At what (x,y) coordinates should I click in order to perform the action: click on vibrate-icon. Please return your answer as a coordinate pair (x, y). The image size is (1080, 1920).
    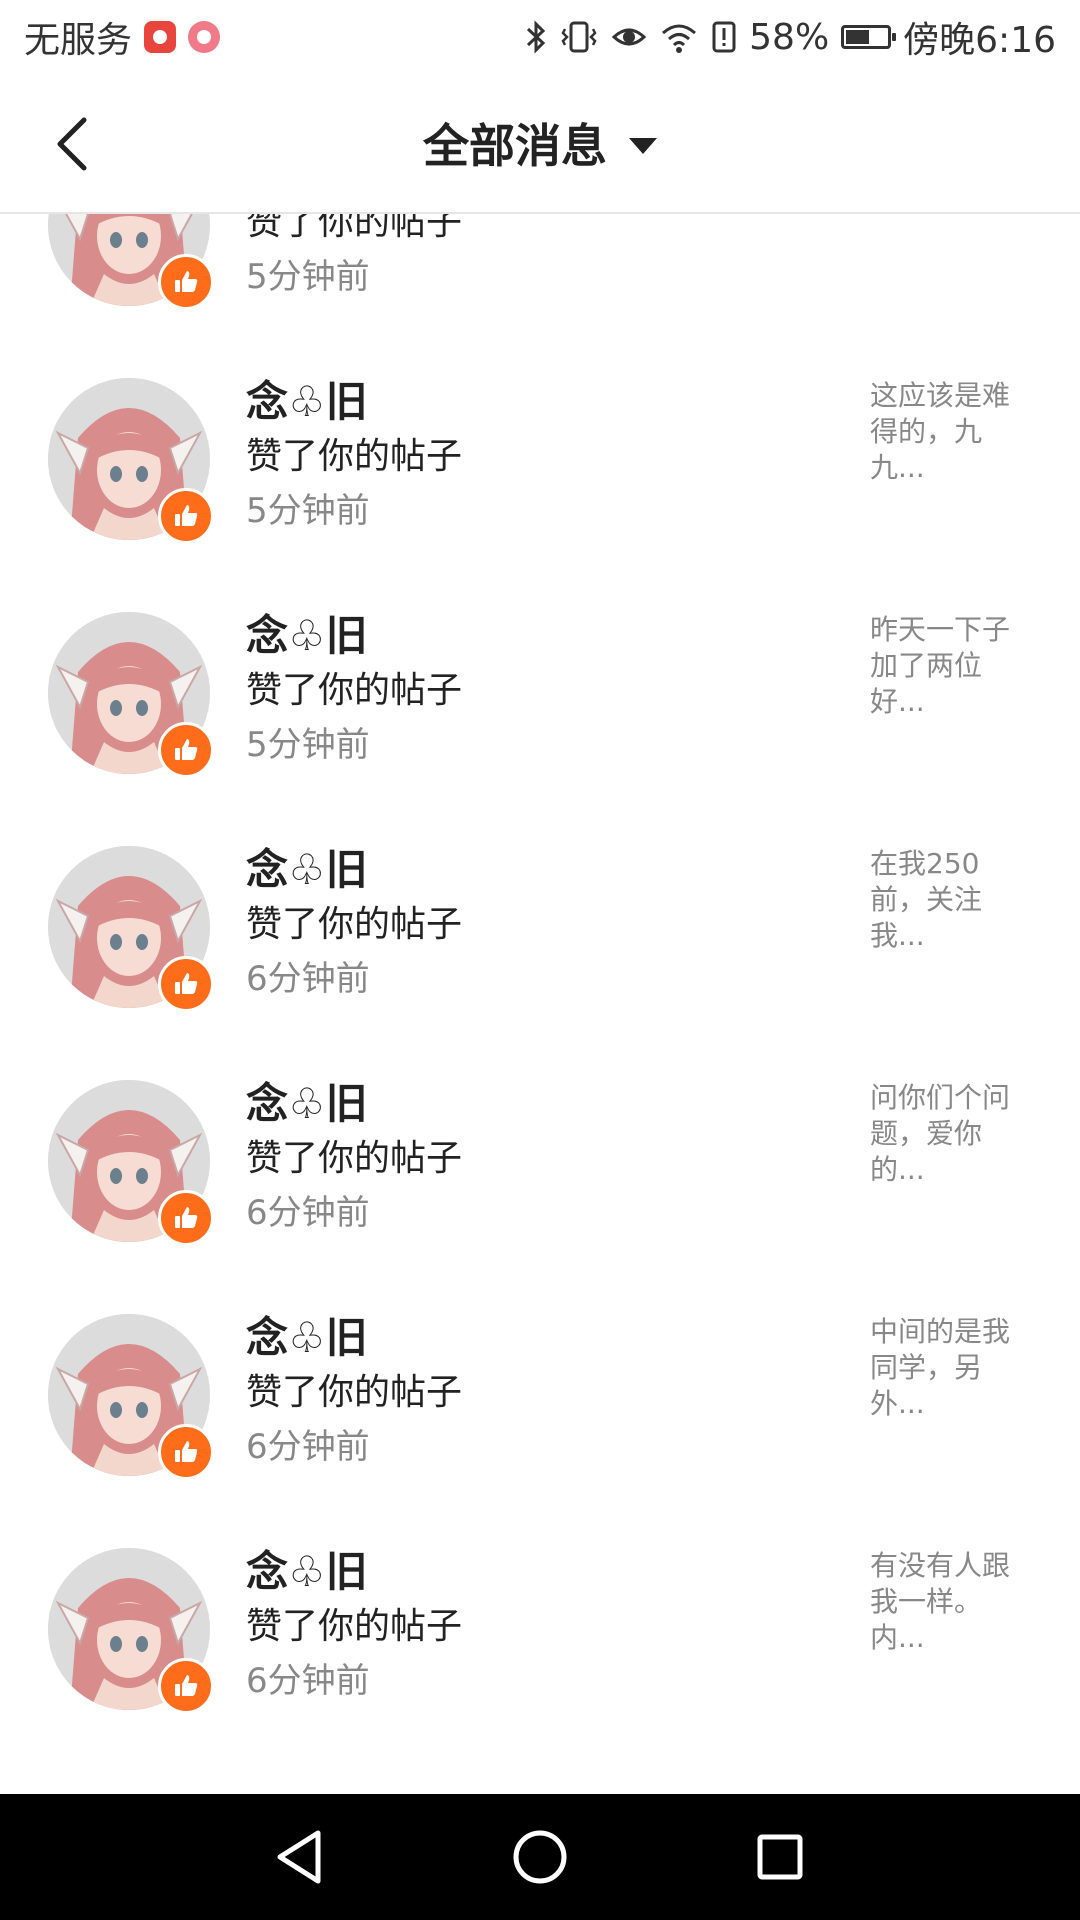
    Looking at the image, I should click on (579, 37).